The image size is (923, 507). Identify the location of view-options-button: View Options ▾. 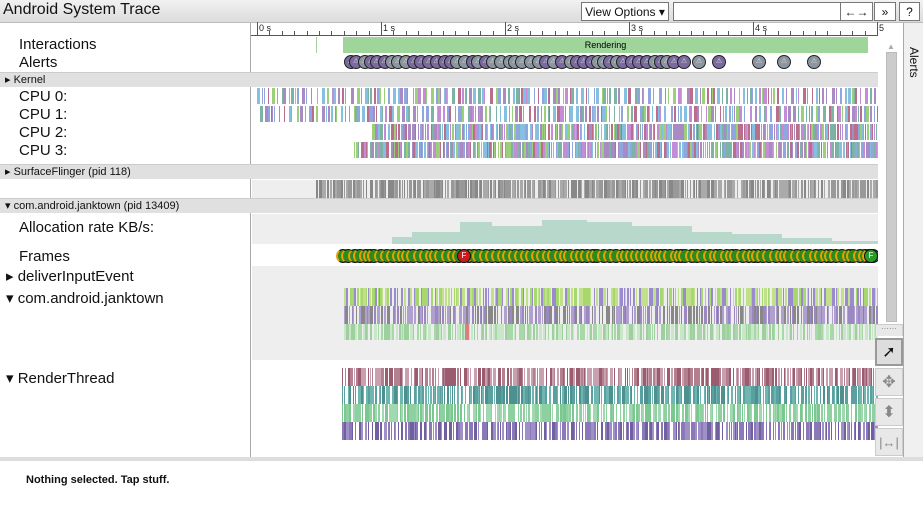
(625, 11).